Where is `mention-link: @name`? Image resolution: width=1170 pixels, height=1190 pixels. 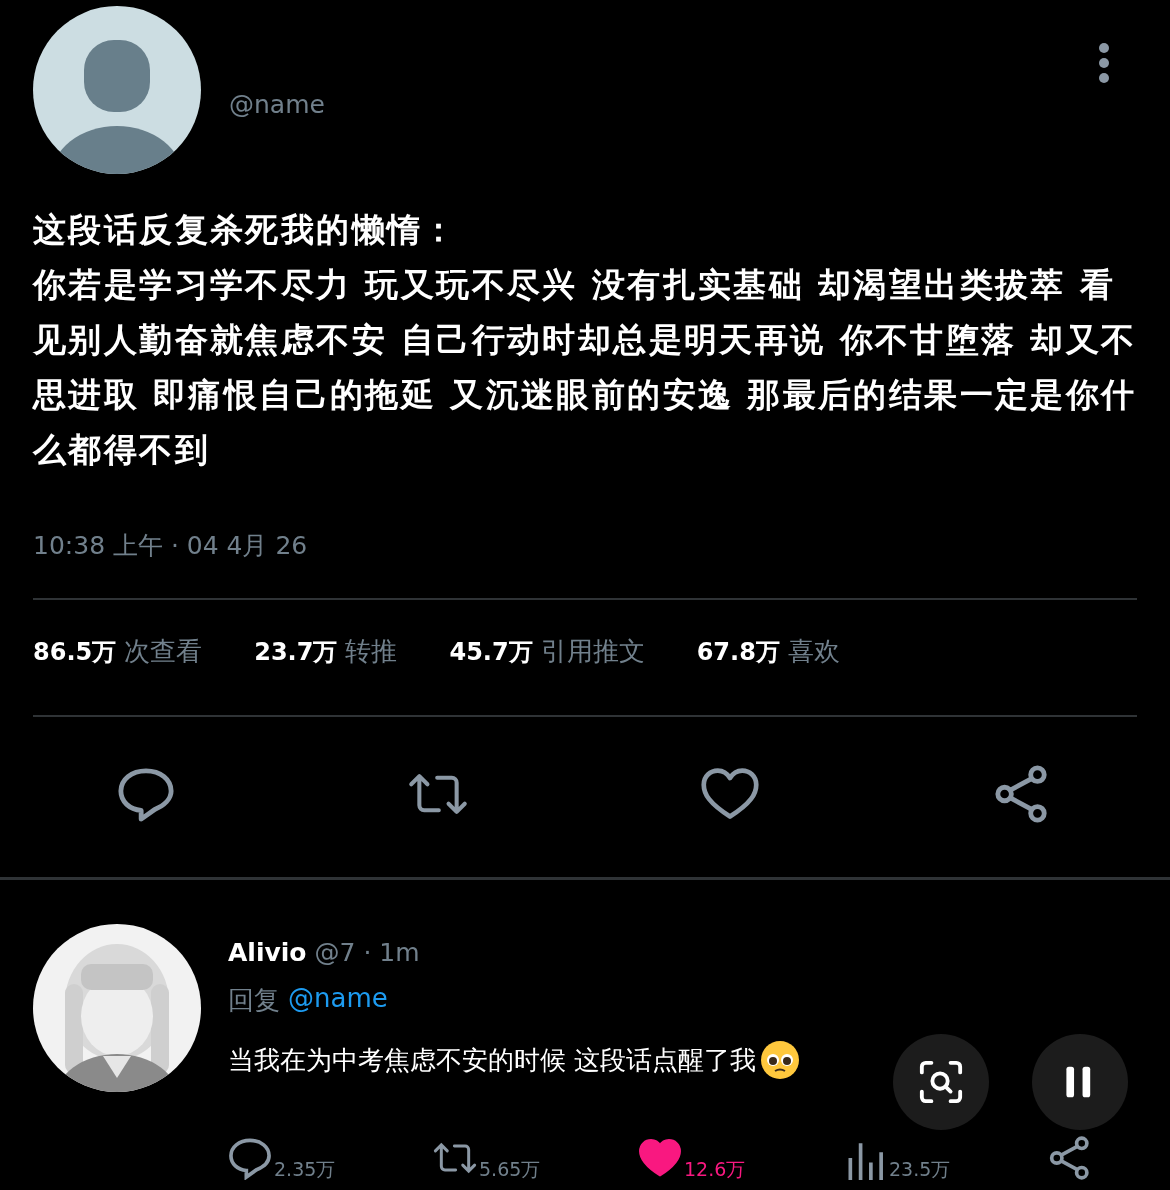
mention-link: @name is located at coordinates (338, 1000).